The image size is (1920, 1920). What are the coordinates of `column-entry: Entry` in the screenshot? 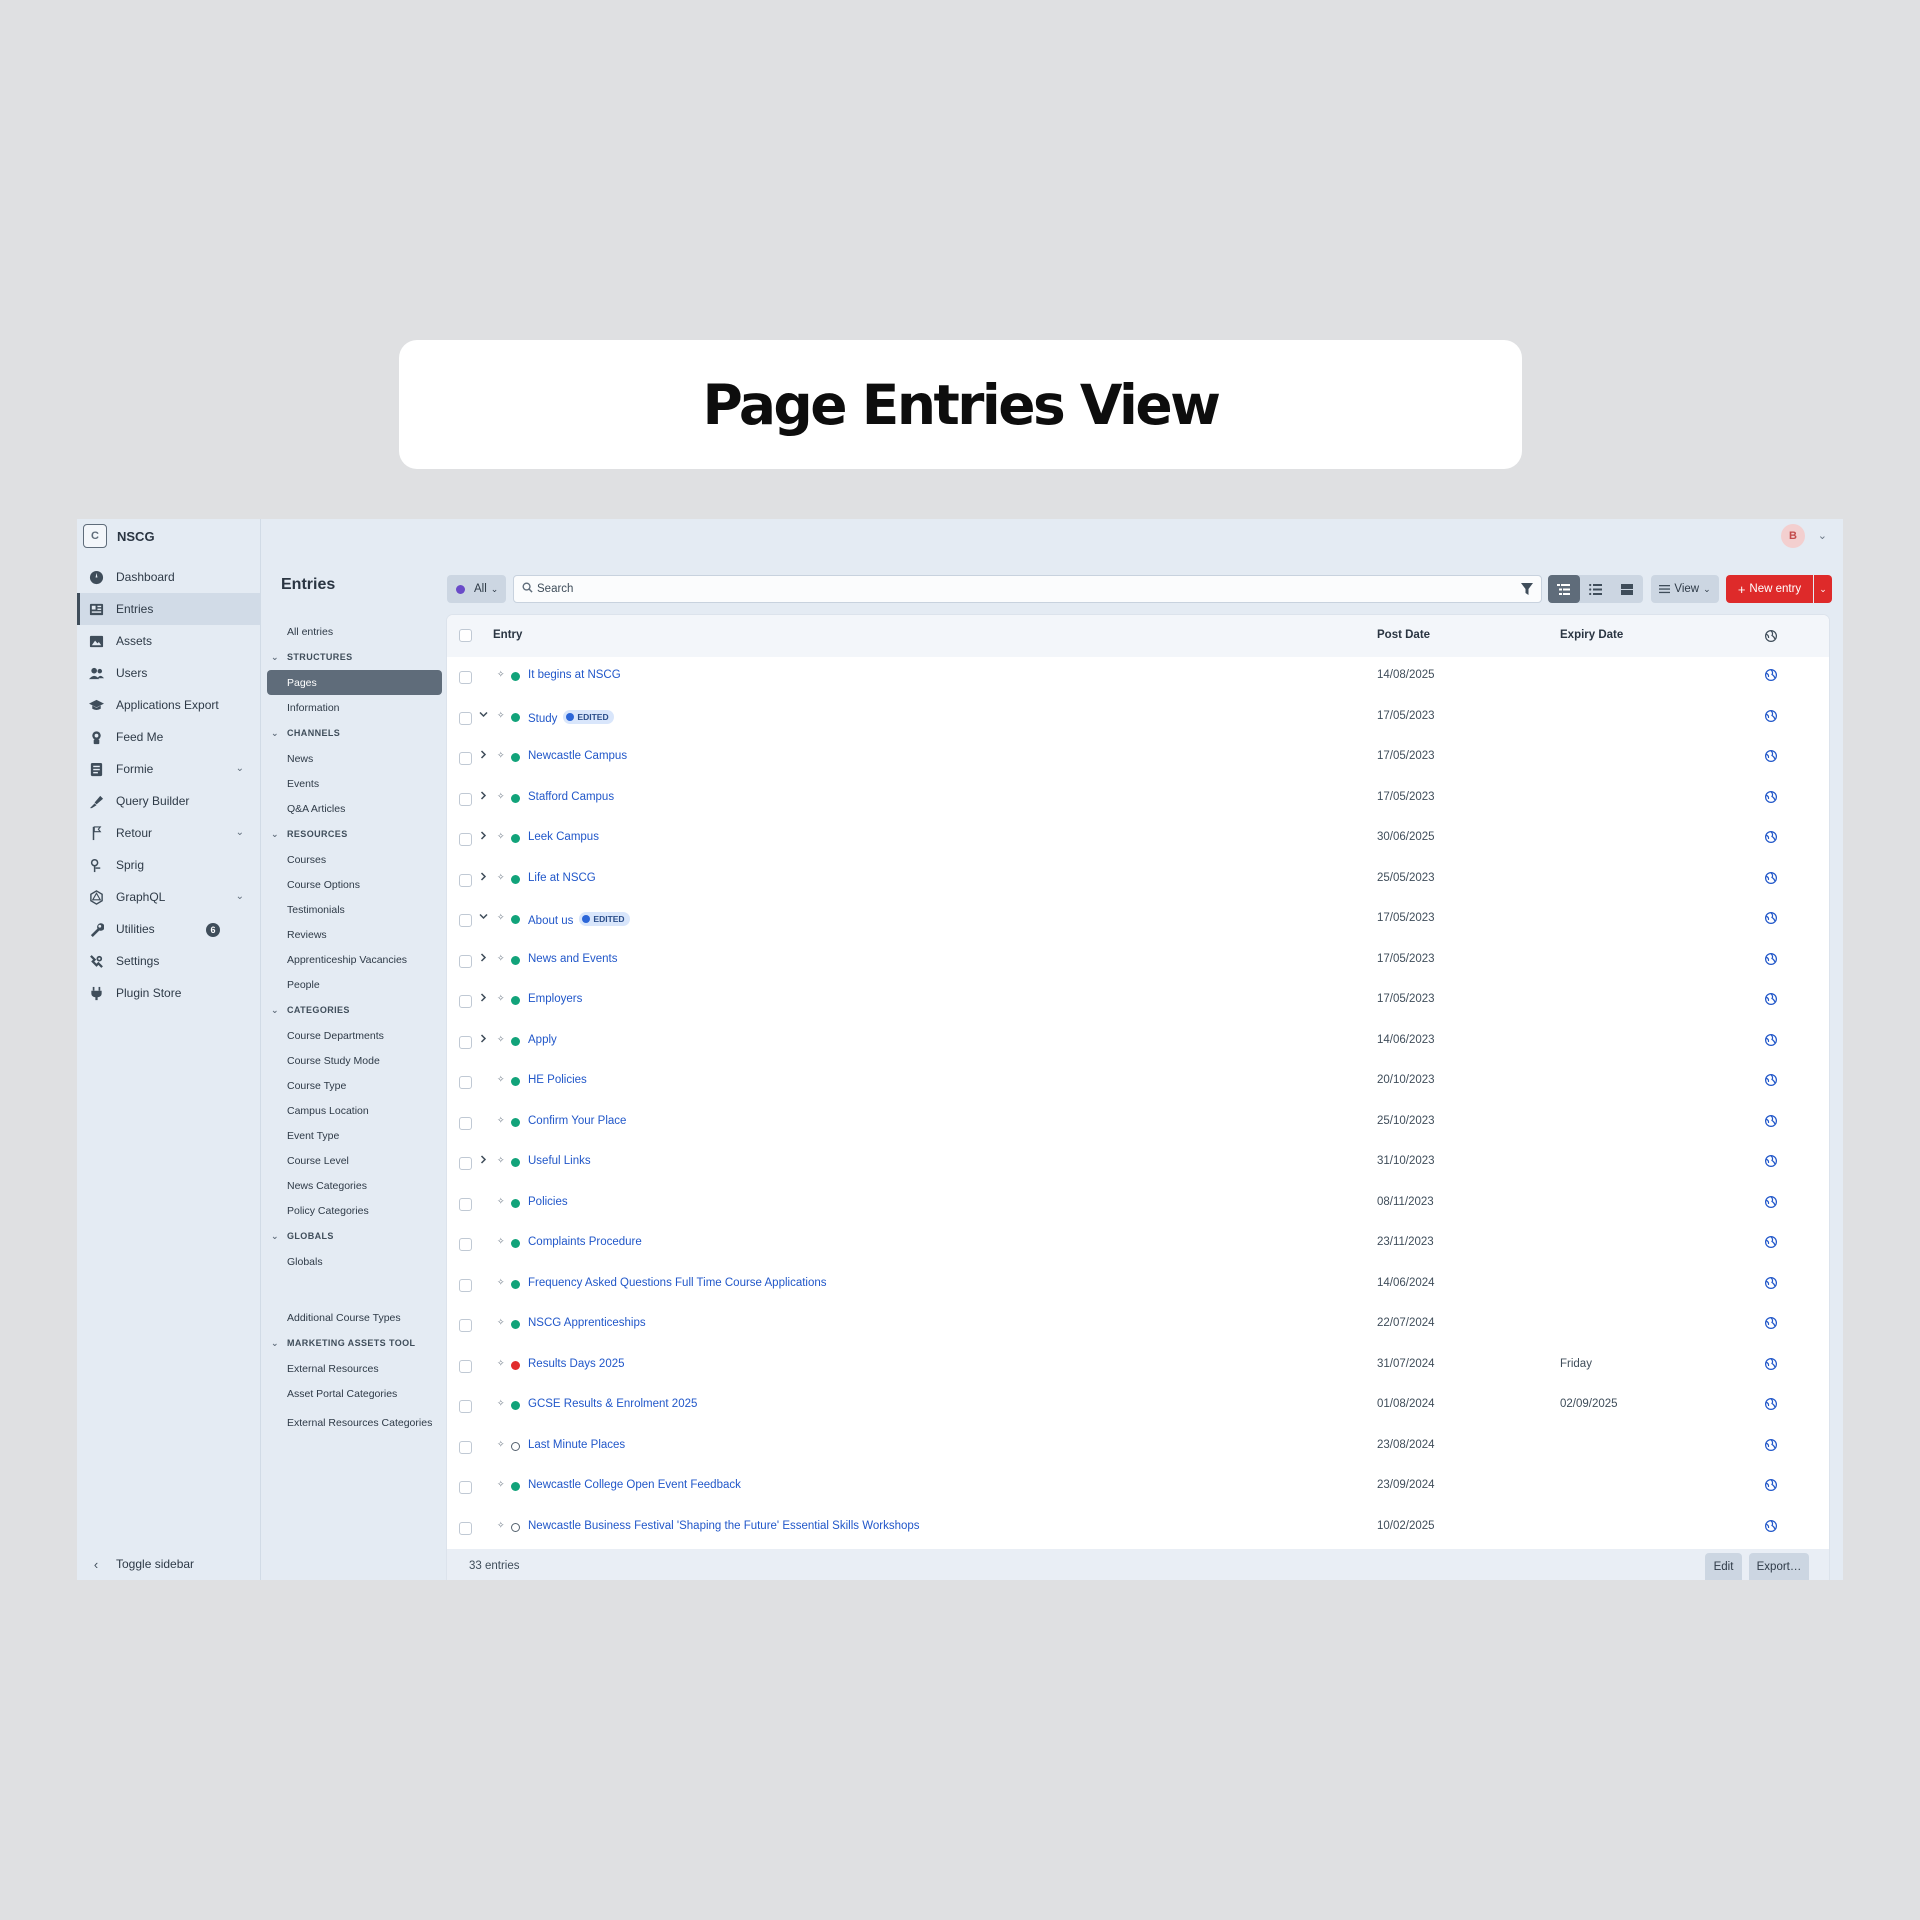 It's located at (507, 635).